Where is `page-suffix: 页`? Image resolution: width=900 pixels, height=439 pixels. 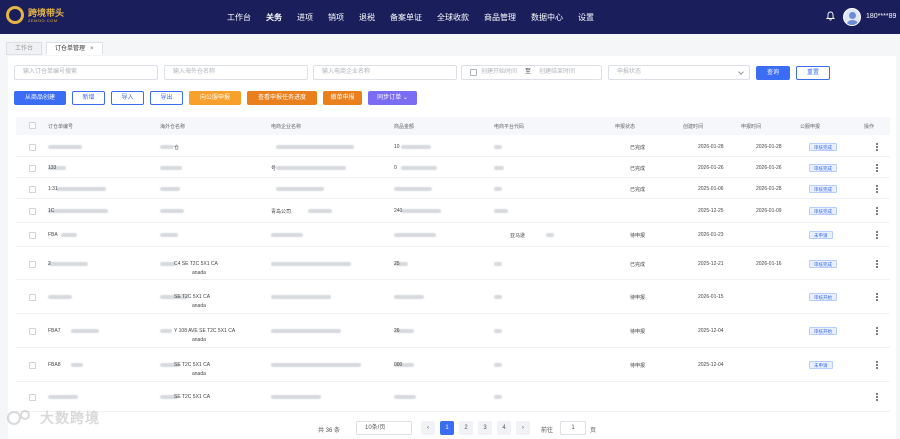 page-suffix: 页 is located at coordinates (593, 431).